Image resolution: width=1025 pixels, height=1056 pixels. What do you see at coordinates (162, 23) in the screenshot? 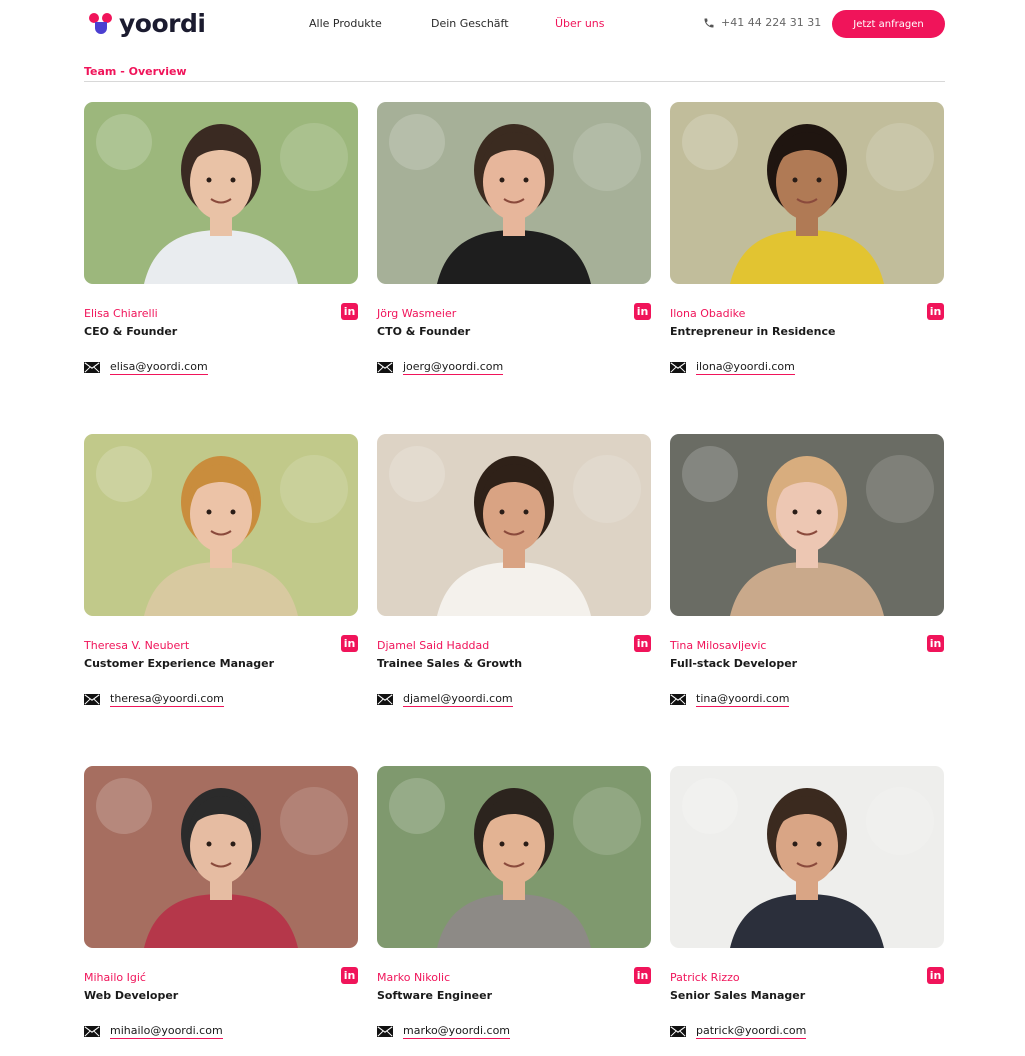
I see `logo-text: yoordi` at bounding box center [162, 23].